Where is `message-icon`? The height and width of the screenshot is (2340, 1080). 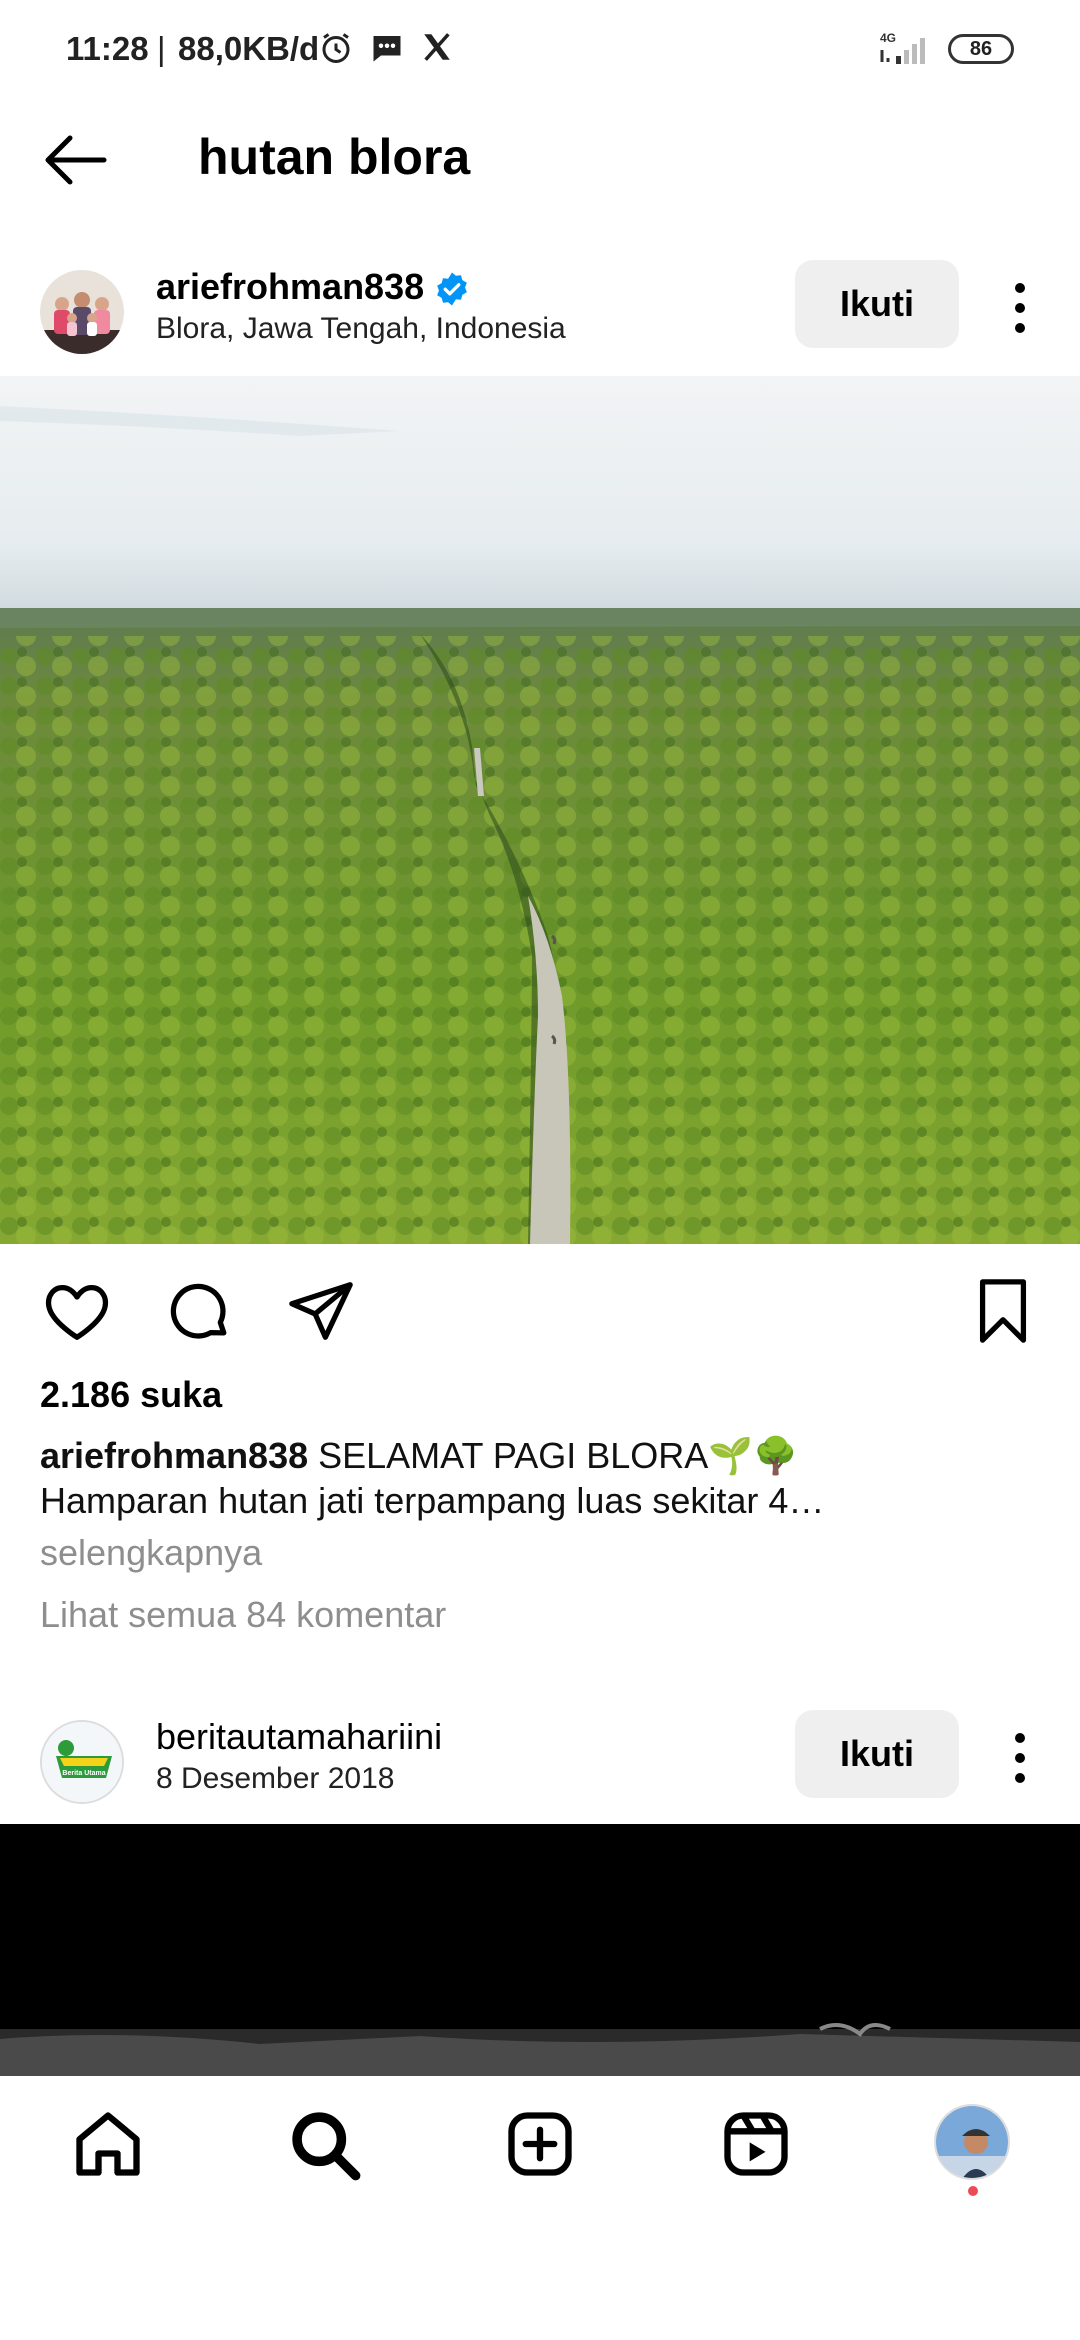 message-icon is located at coordinates (387, 50).